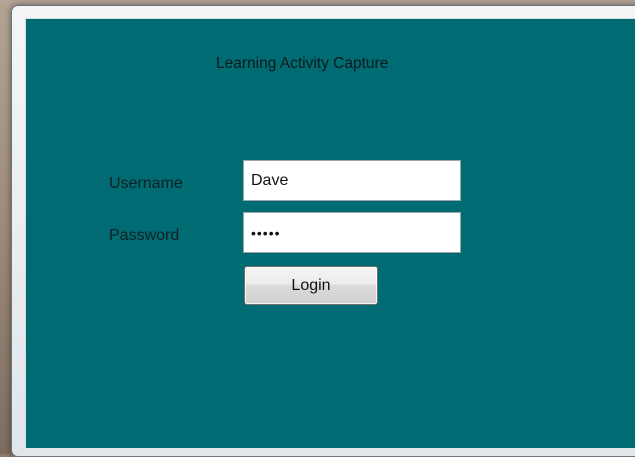  Describe the element at coordinates (352, 180) in the screenshot. I see `username-input` at that location.